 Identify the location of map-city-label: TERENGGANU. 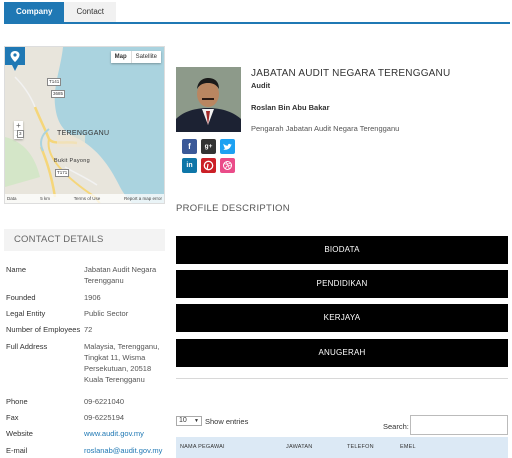
(83, 133).